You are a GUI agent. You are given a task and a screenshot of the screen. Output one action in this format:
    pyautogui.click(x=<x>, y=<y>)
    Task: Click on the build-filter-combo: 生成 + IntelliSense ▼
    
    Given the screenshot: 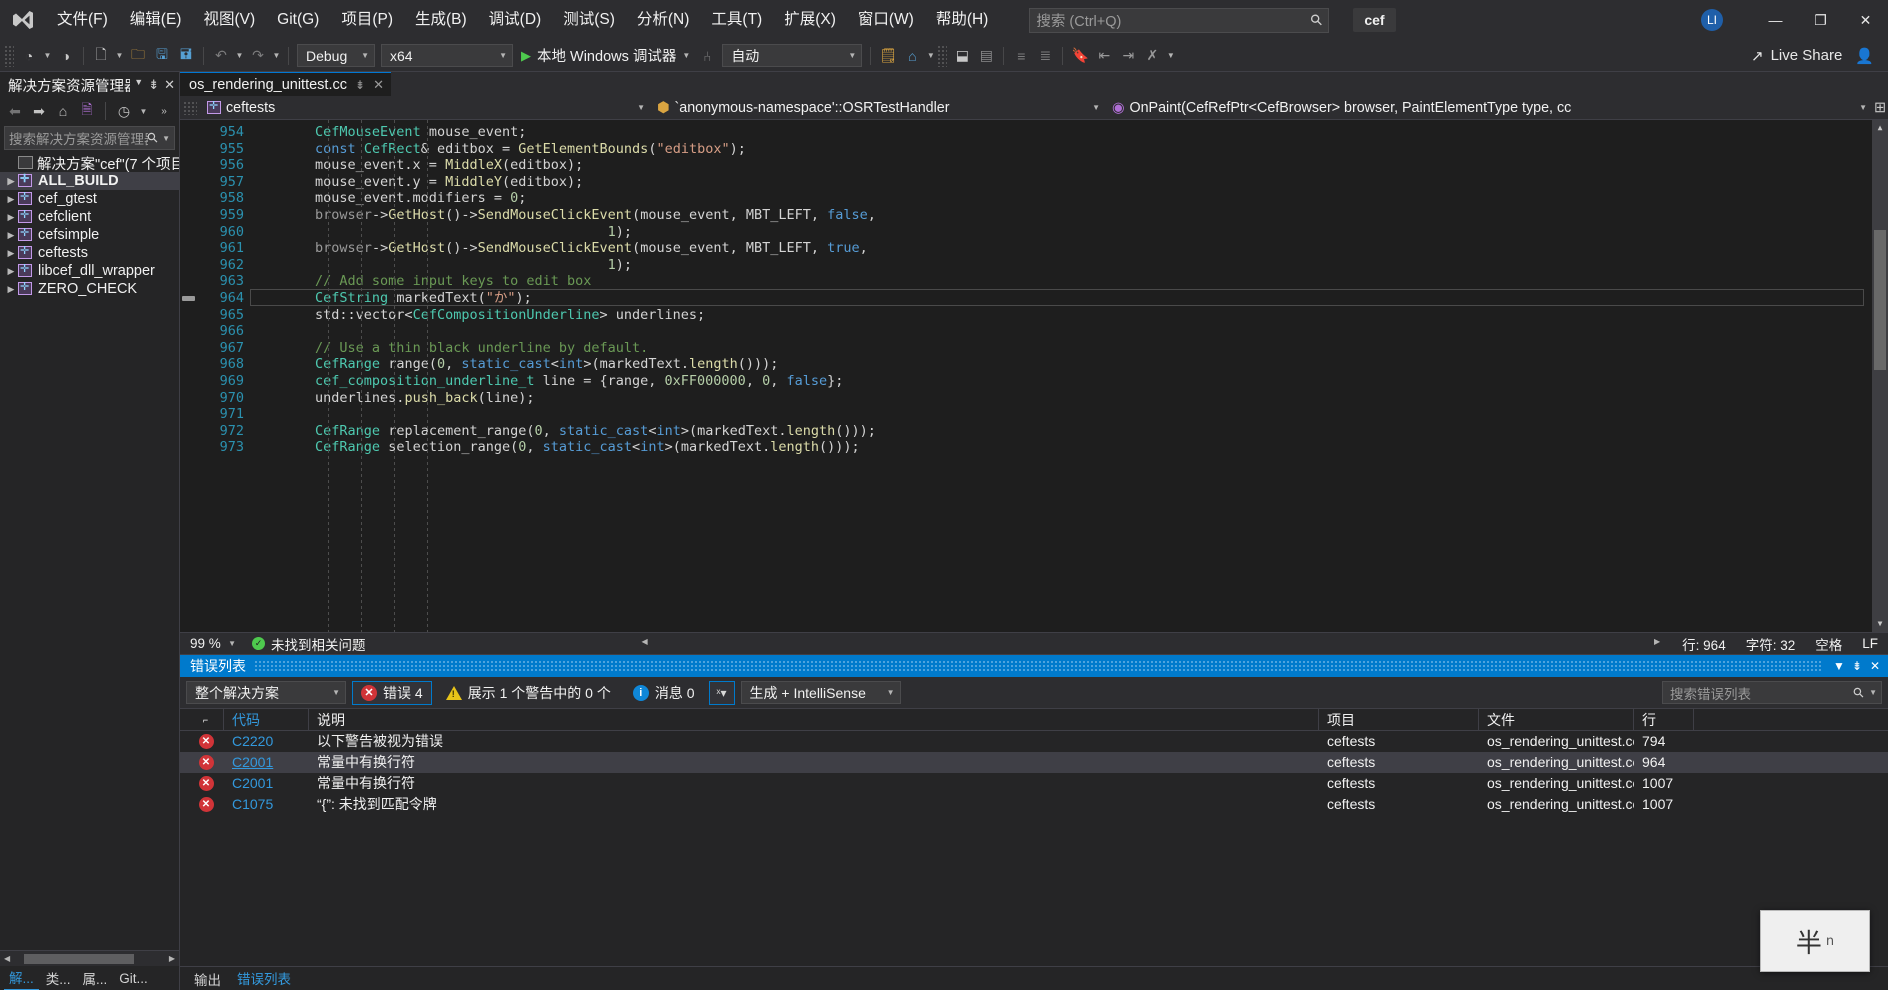 What is the action you would take?
    pyautogui.click(x=820, y=692)
    